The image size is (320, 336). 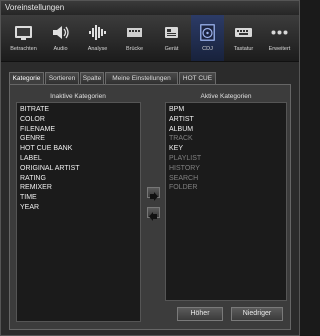 What do you see at coordinates (171, 32) in the screenshot?
I see `device-icon` at bounding box center [171, 32].